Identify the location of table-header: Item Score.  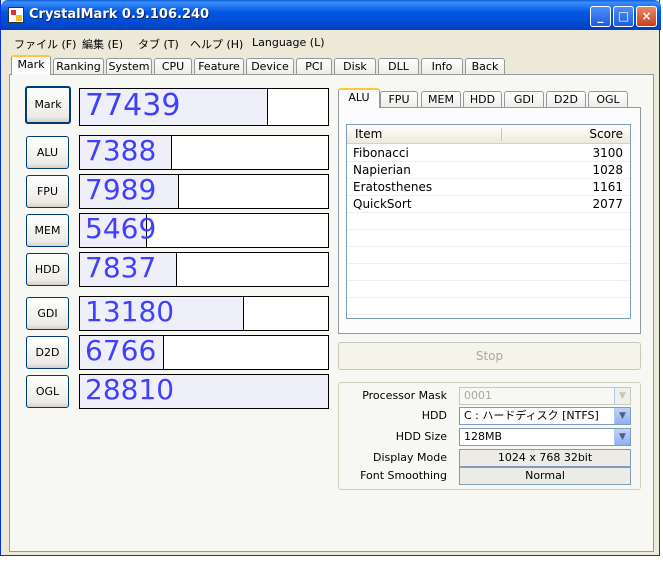
(488, 134).